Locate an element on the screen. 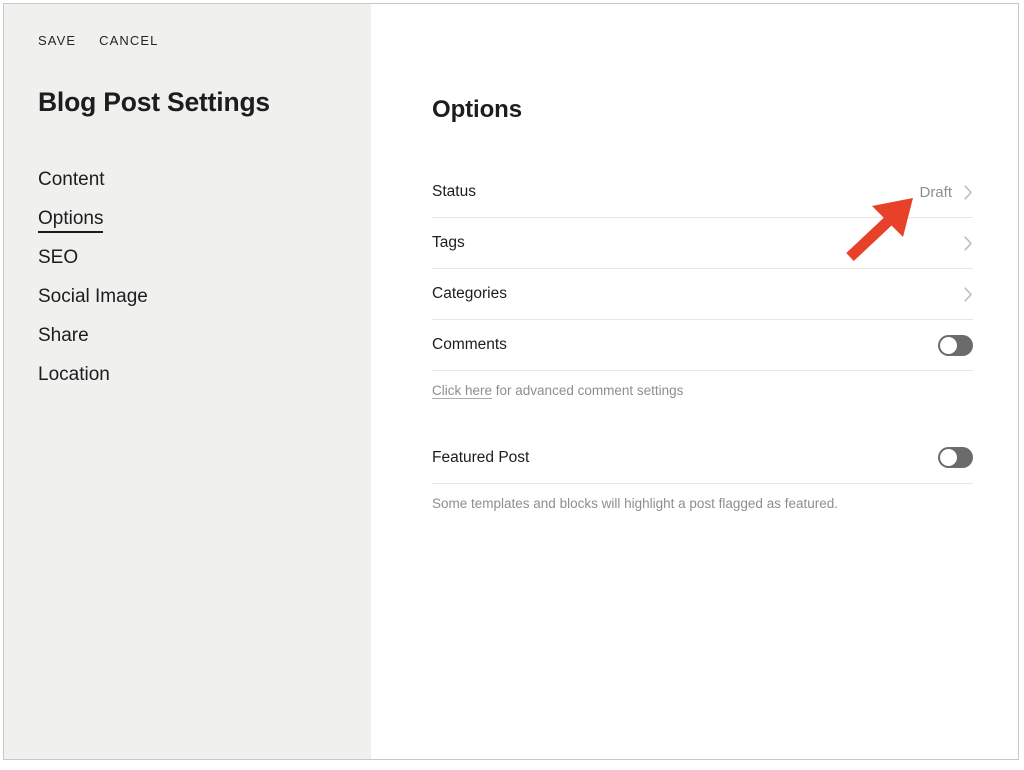 The image size is (1024, 770). sidebar-item-label: Social Image is located at coordinates (93, 296).